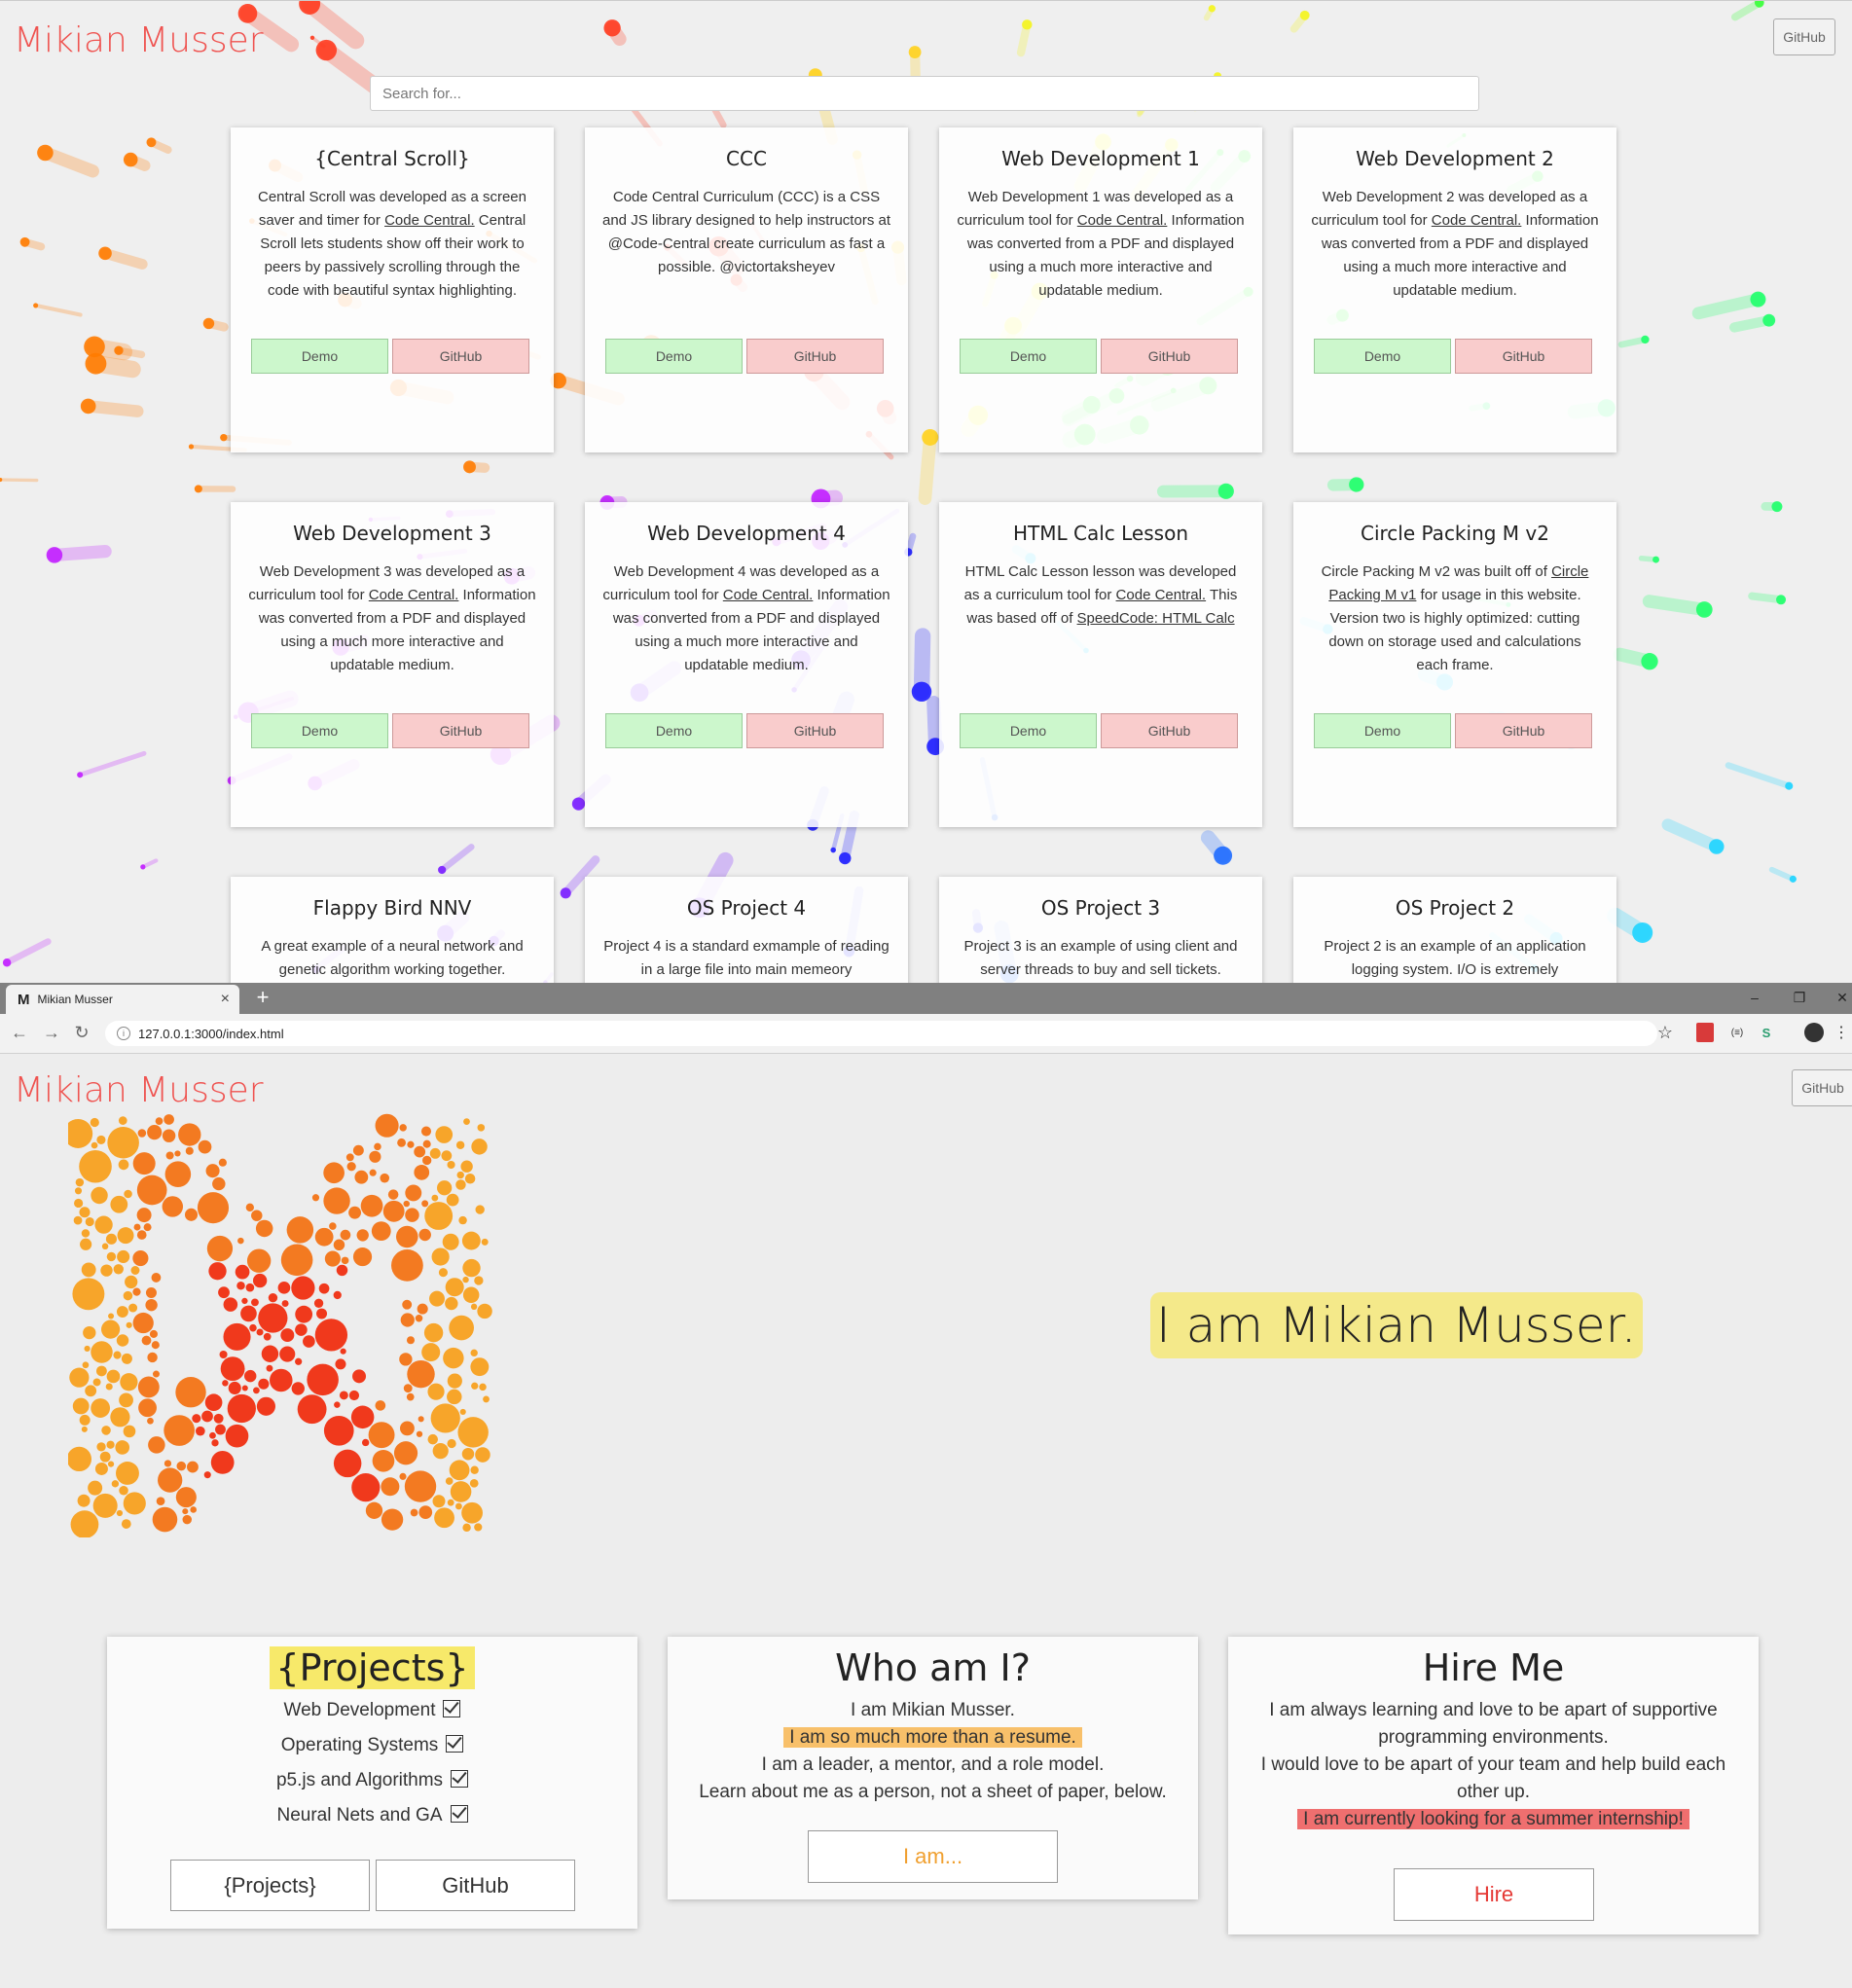 This screenshot has width=1852, height=1988. I want to click on address-bar: i 127.0.0.1:3000/index.html, so click(881, 1033).